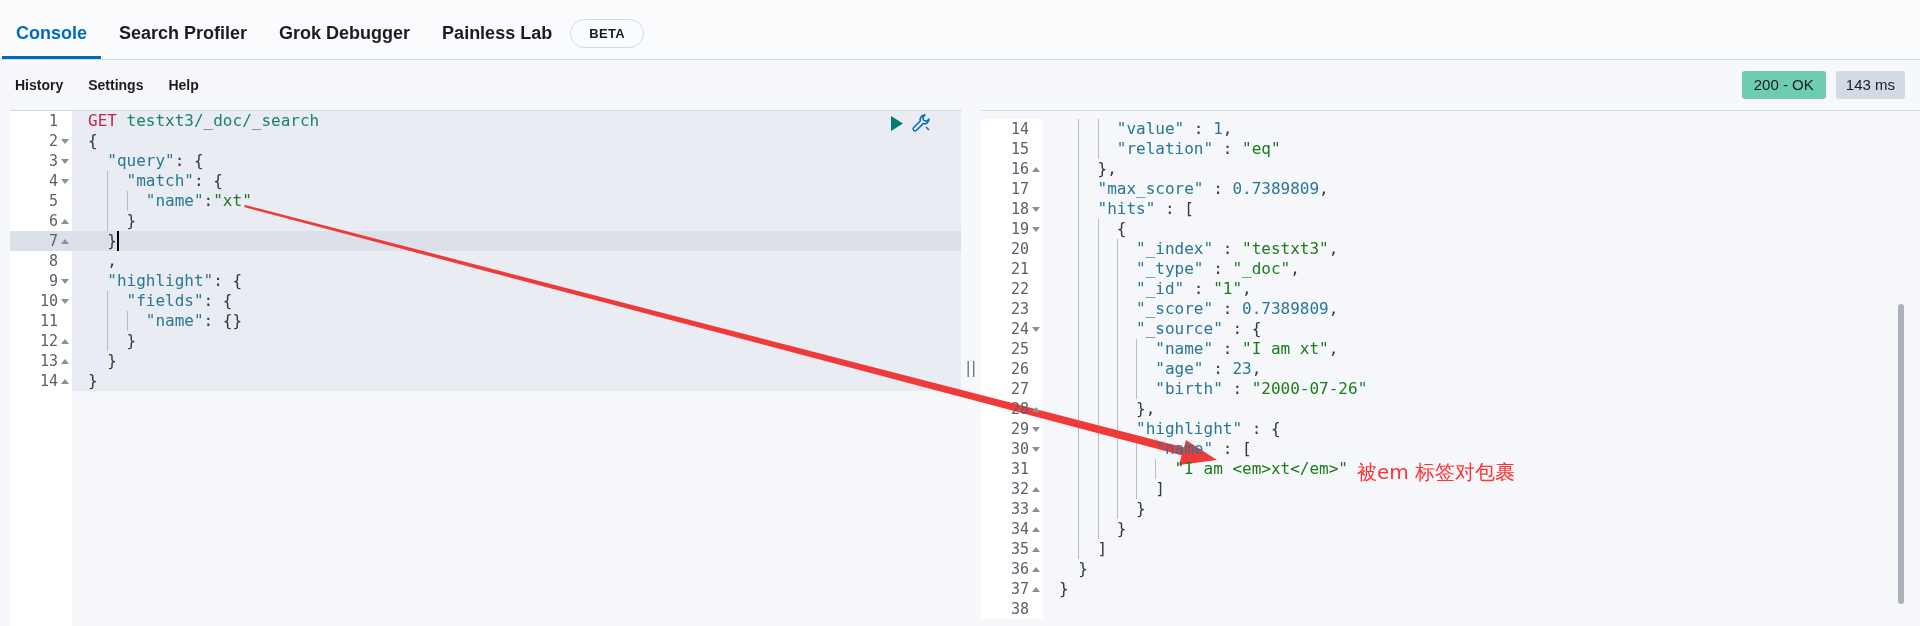 The height and width of the screenshot is (626, 1920). I want to click on code-line: "relation" : "eq", so click(1198, 149).